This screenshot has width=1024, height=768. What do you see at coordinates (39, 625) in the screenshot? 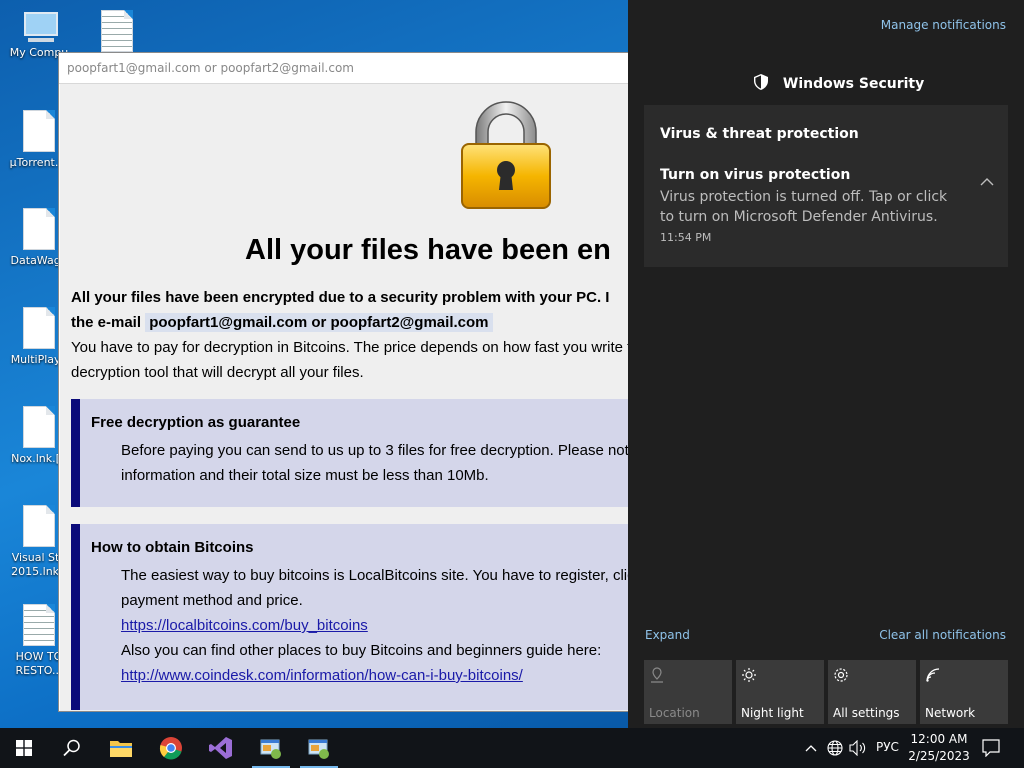
I see `text-document-icon` at bounding box center [39, 625].